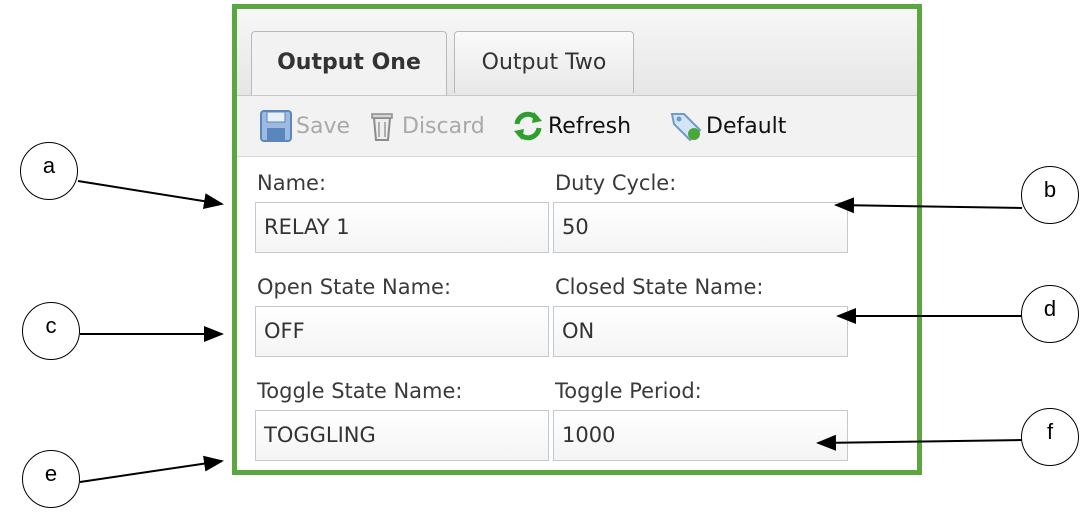 This screenshot has height=514, width=1081. Describe the element at coordinates (928, 205) in the screenshot. I see `arrow-b` at that location.